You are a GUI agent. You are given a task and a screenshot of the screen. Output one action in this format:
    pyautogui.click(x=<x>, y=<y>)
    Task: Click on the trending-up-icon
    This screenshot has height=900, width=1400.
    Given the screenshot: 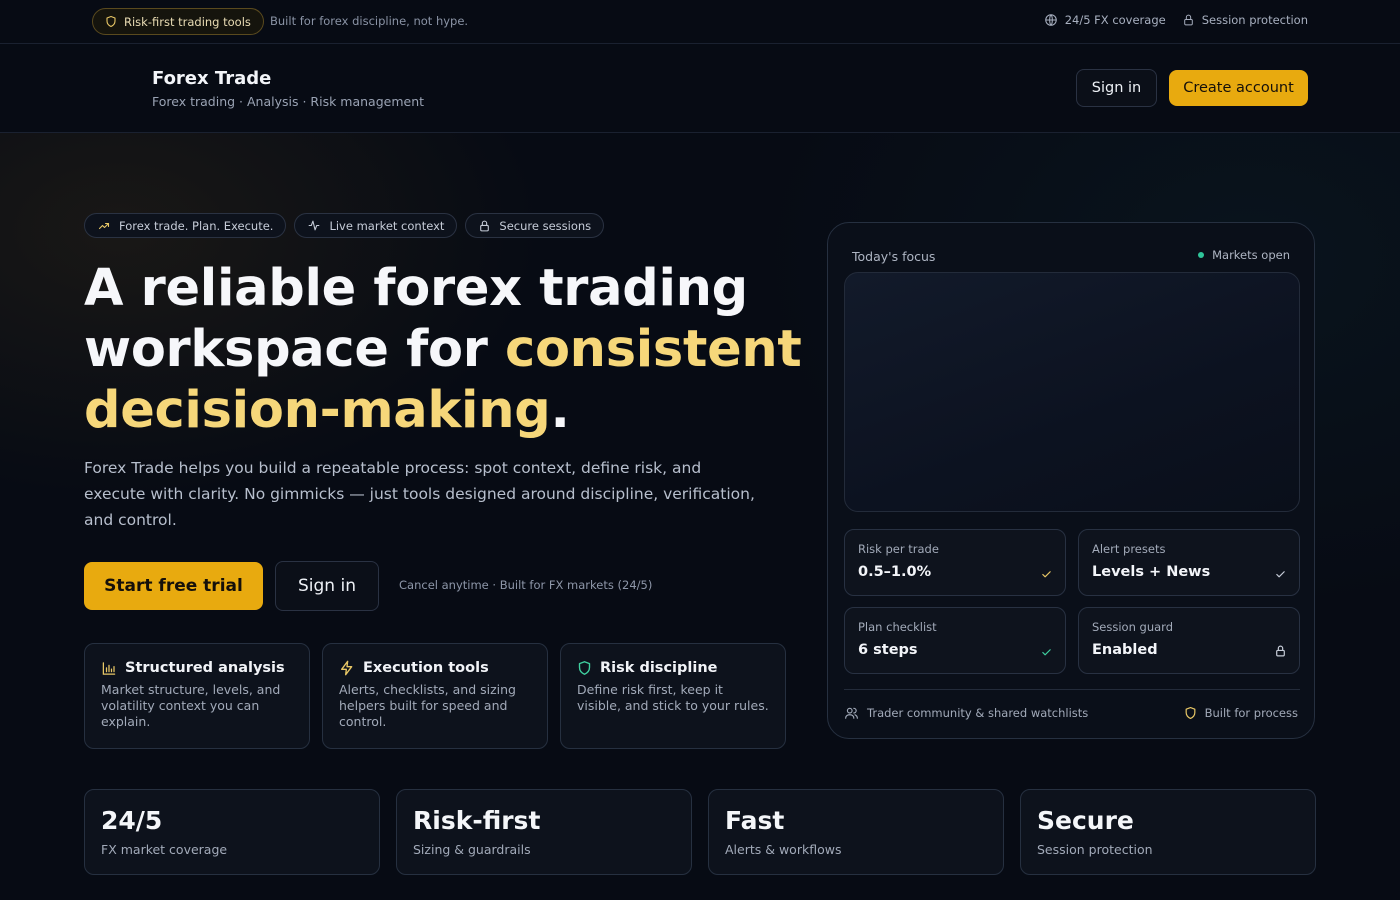 What is the action you would take?
    pyautogui.click(x=104, y=226)
    